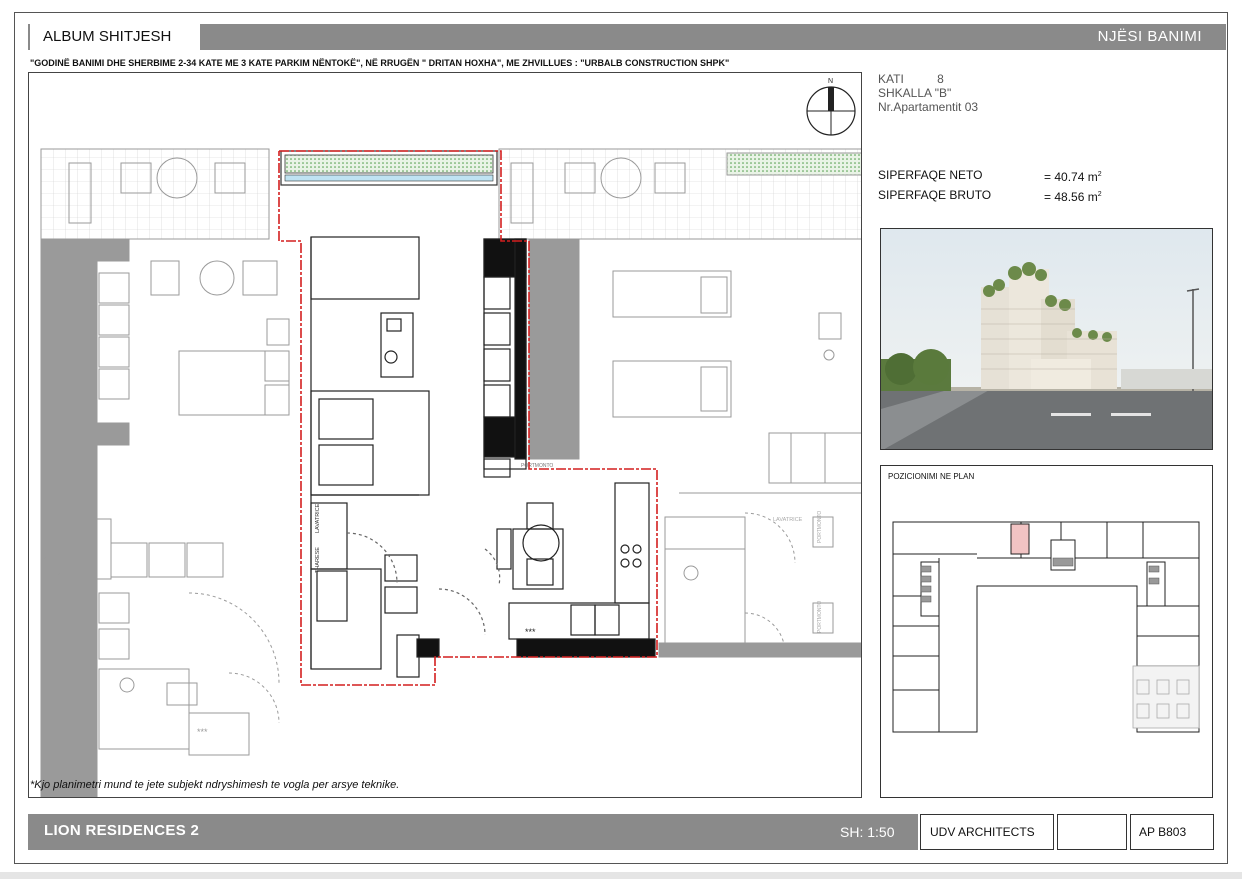  I want to click on location-plan-title: POZICIONIMI NE PLAN, so click(931, 476).